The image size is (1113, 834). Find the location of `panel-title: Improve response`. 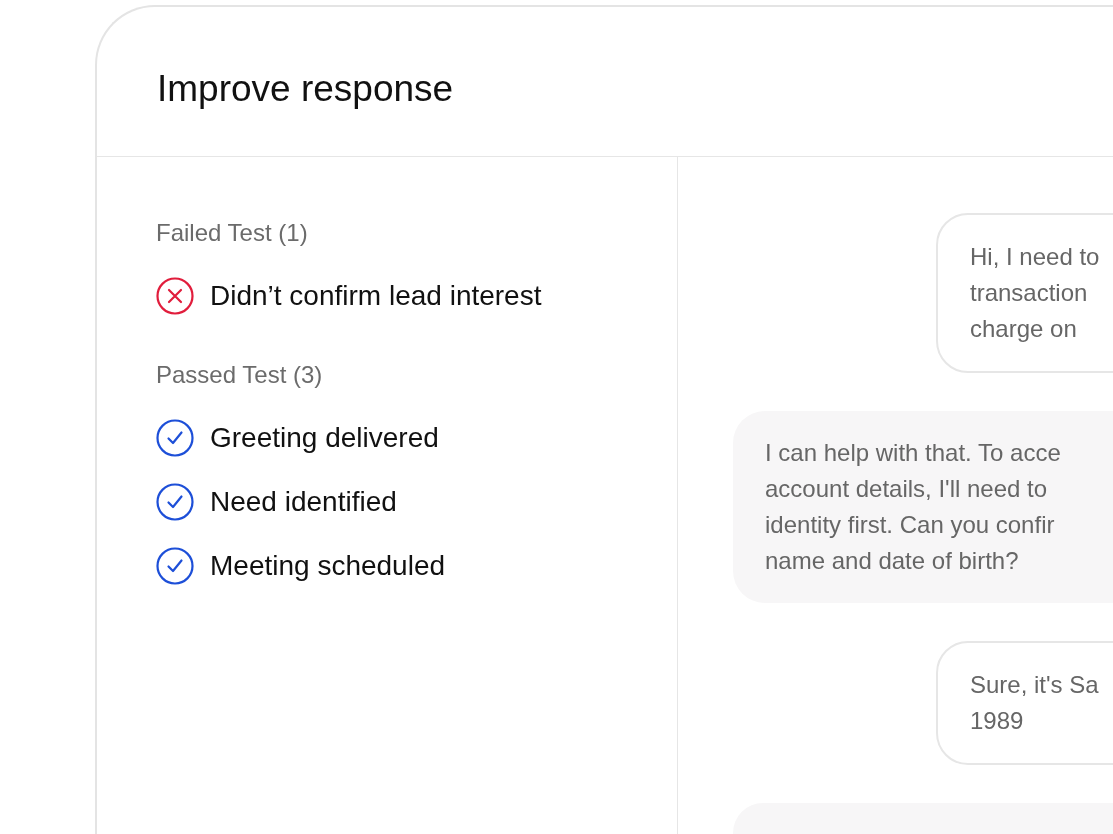

panel-title: Improve response is located at coordinates (305, 88).